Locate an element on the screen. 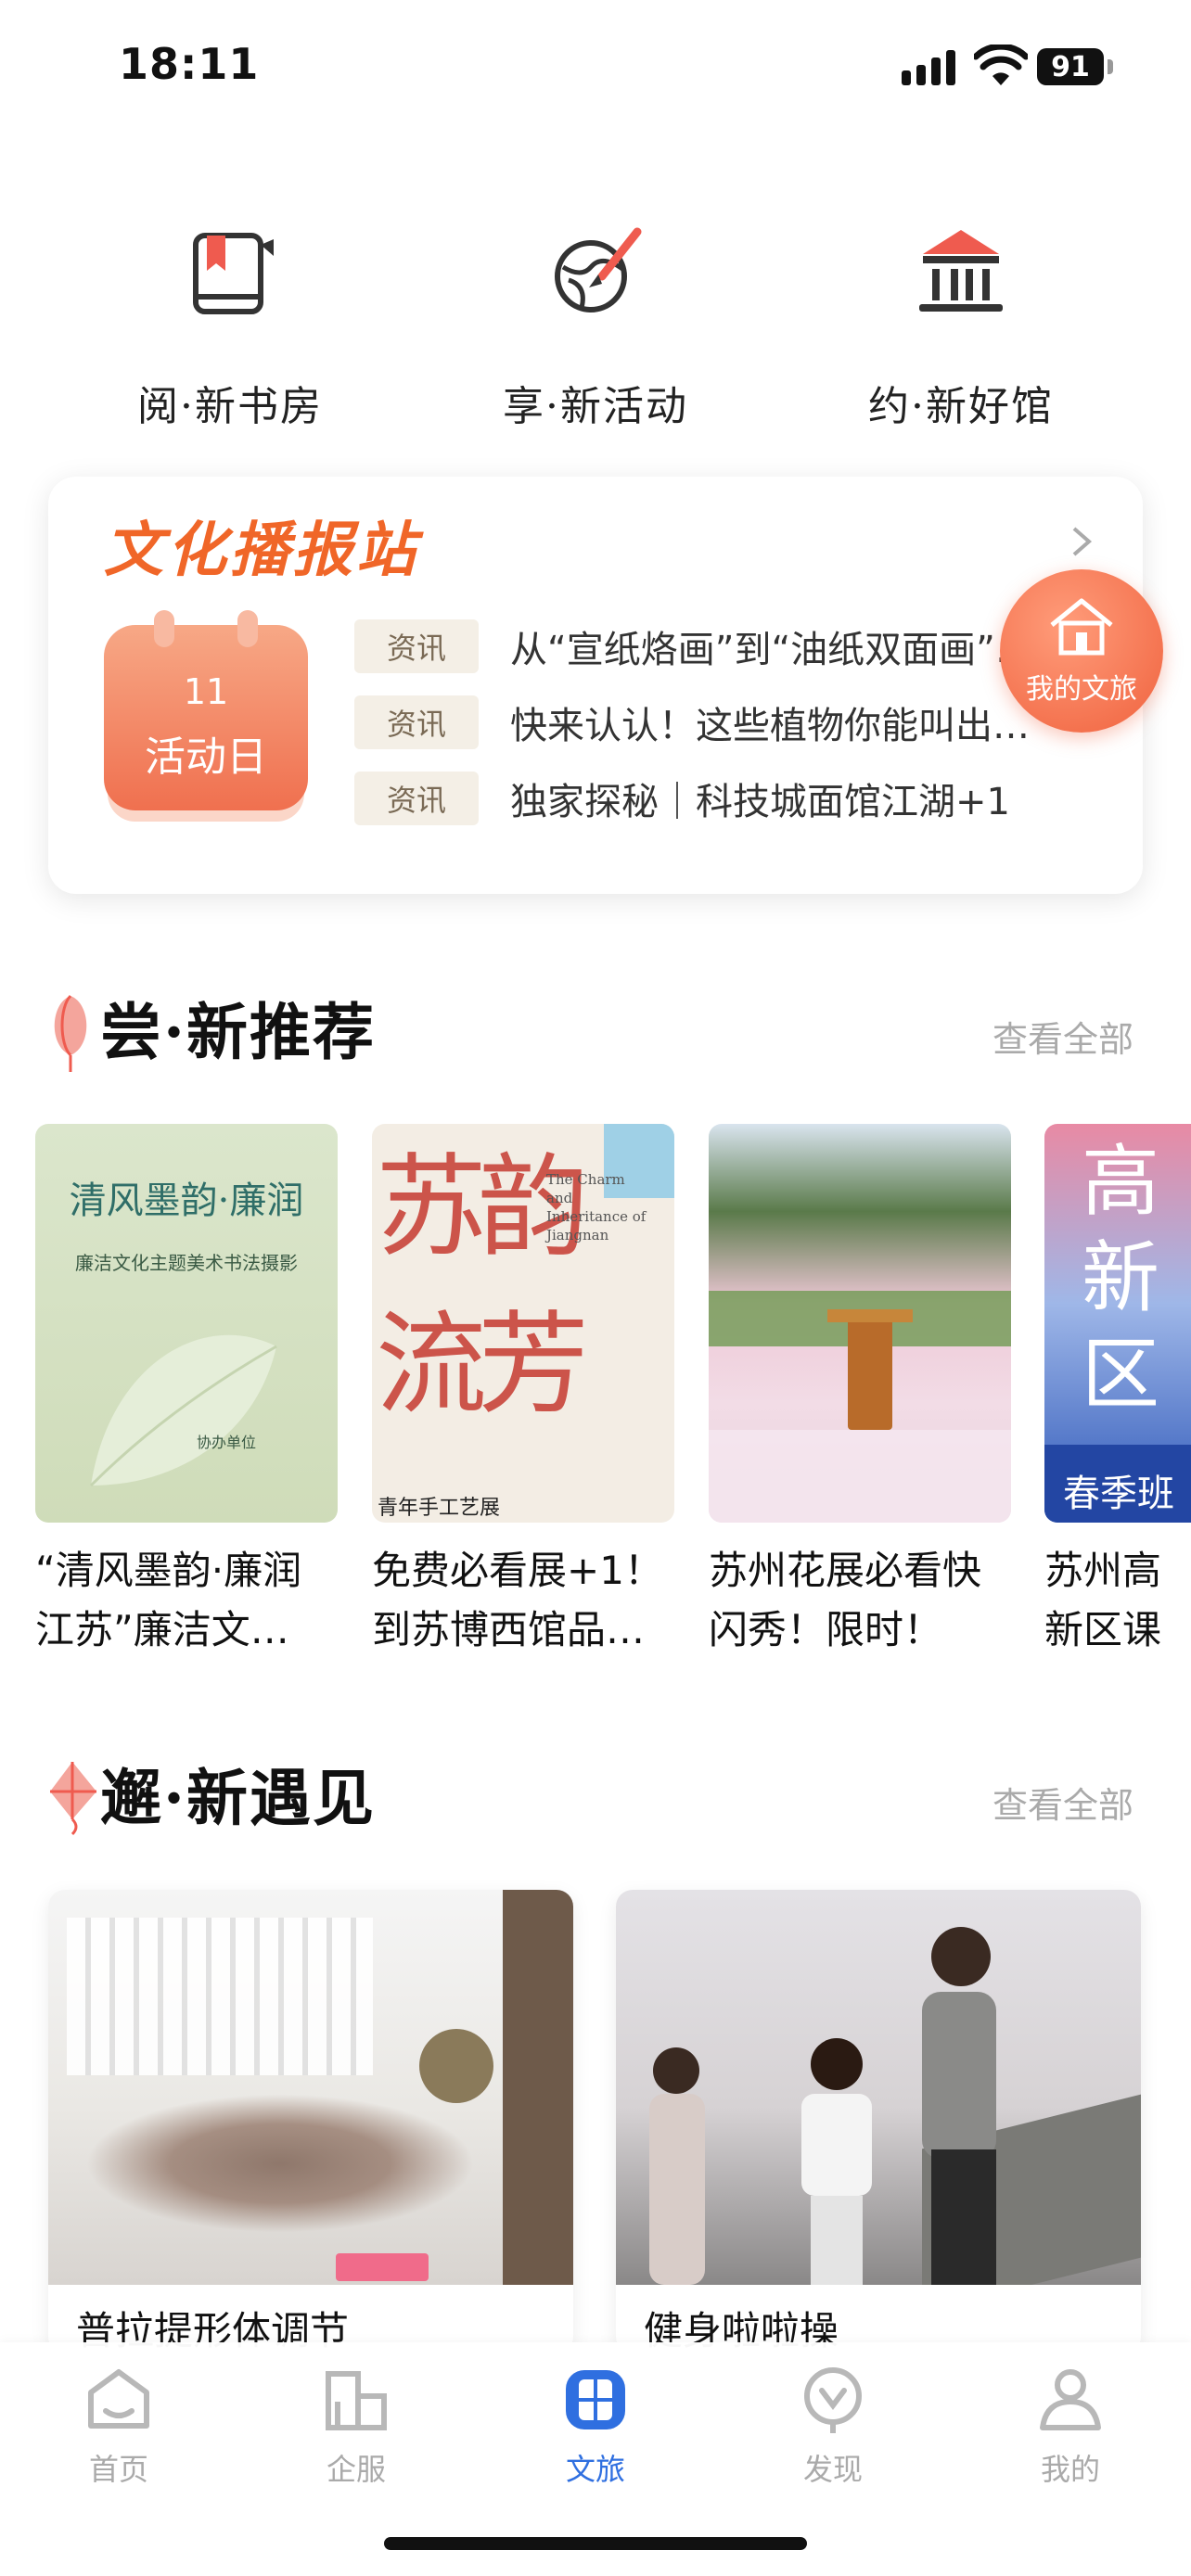 The height and width of the screenshot is (2576, 1191). profile-icon is located at coordinates (1070, 2399).